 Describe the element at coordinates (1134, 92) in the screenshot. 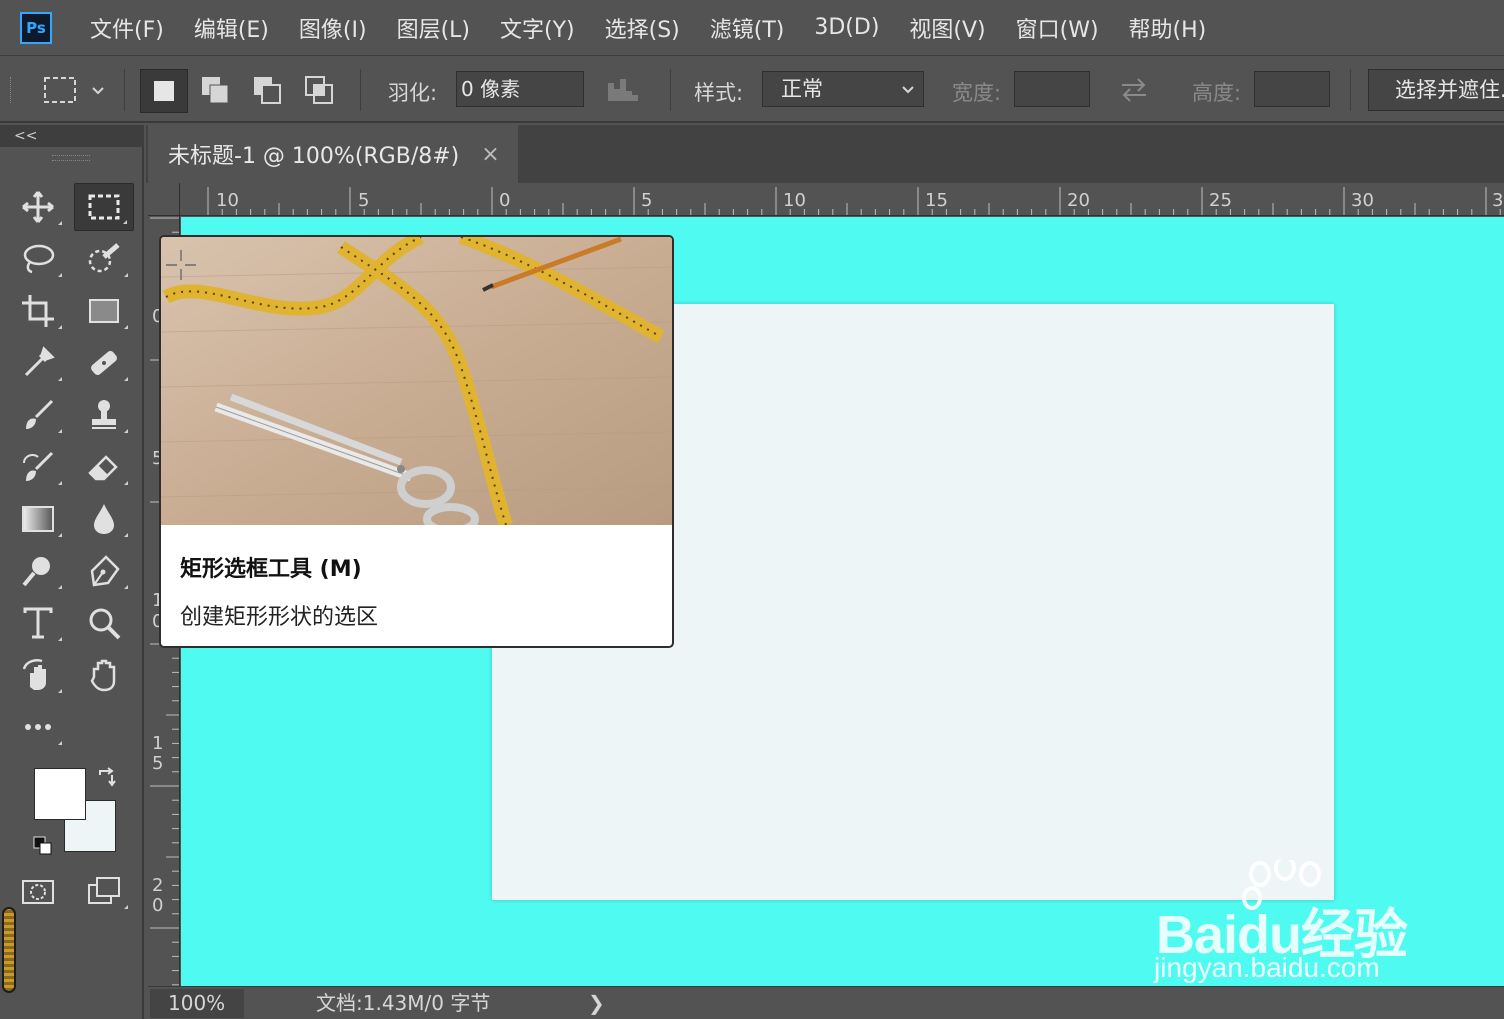

I see `swap-dimensions-button` at that location.